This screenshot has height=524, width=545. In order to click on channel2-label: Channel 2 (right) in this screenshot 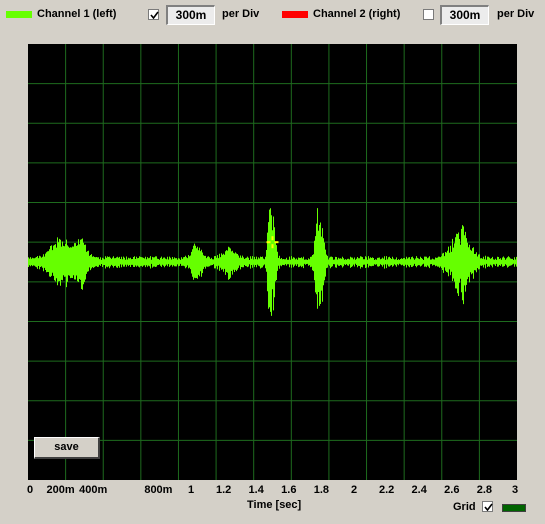, I will do `click(357, 14)`.